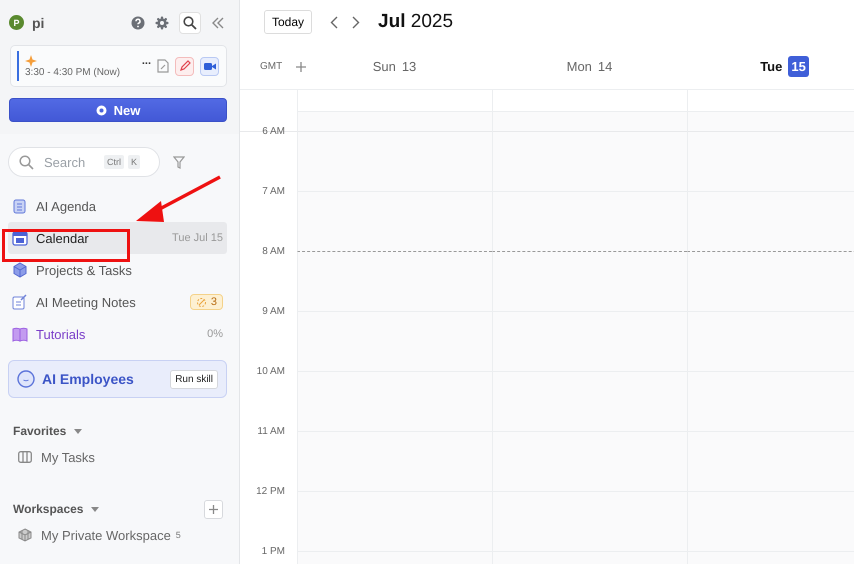 The width and height of the screenshot is (854, 564). I want to click on run-skill-button: Run skill, so click(194, 379).